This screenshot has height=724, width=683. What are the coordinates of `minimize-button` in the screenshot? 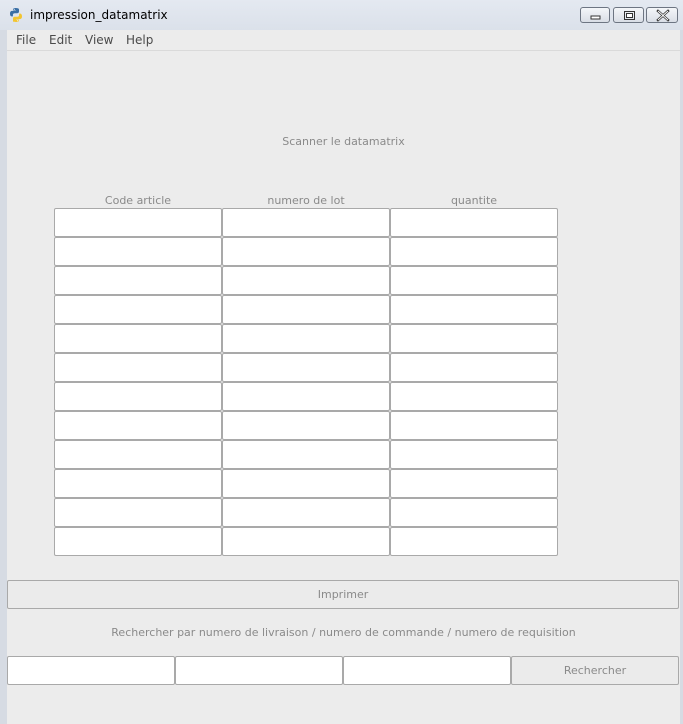 It's located at (595, 15).